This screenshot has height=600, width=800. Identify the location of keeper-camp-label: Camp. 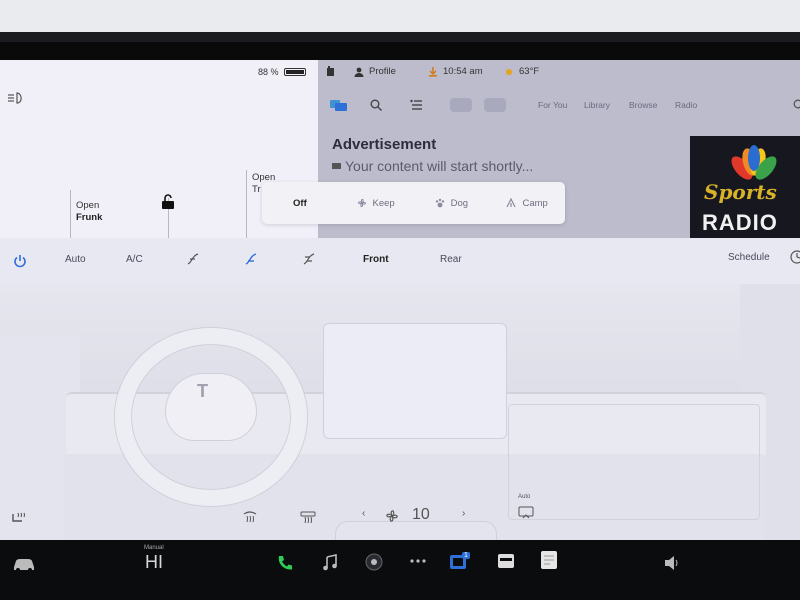
(535, 203).